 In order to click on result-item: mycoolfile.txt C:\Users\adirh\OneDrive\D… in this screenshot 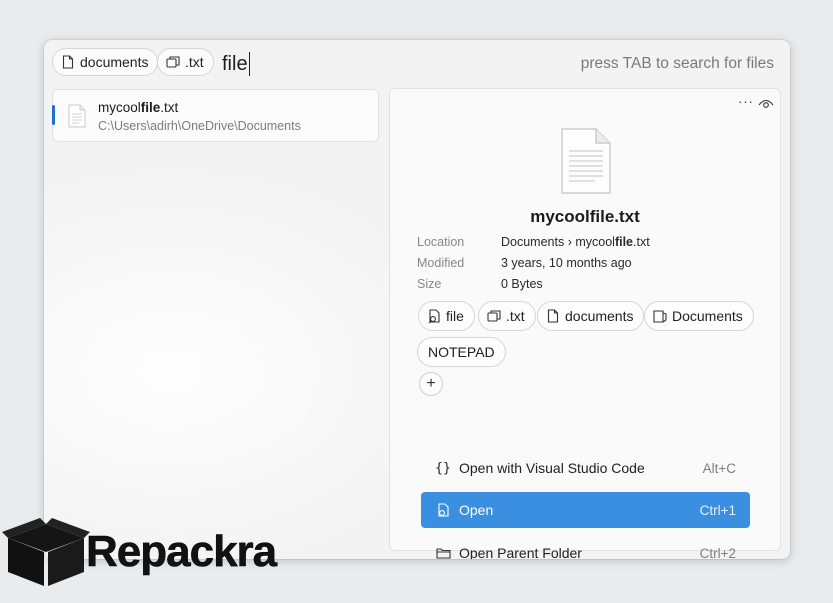, I will do `click(215, 115)`.